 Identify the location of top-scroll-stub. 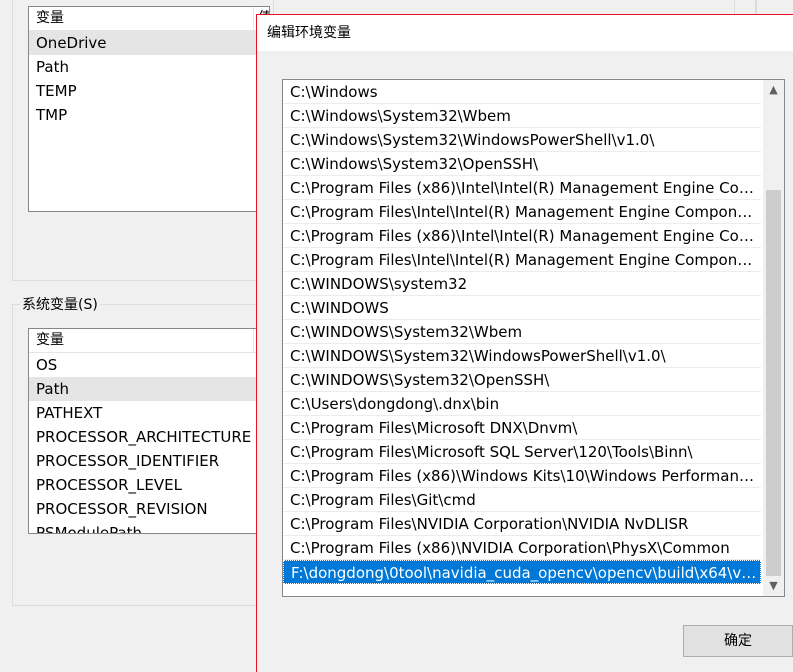
(745, 7).